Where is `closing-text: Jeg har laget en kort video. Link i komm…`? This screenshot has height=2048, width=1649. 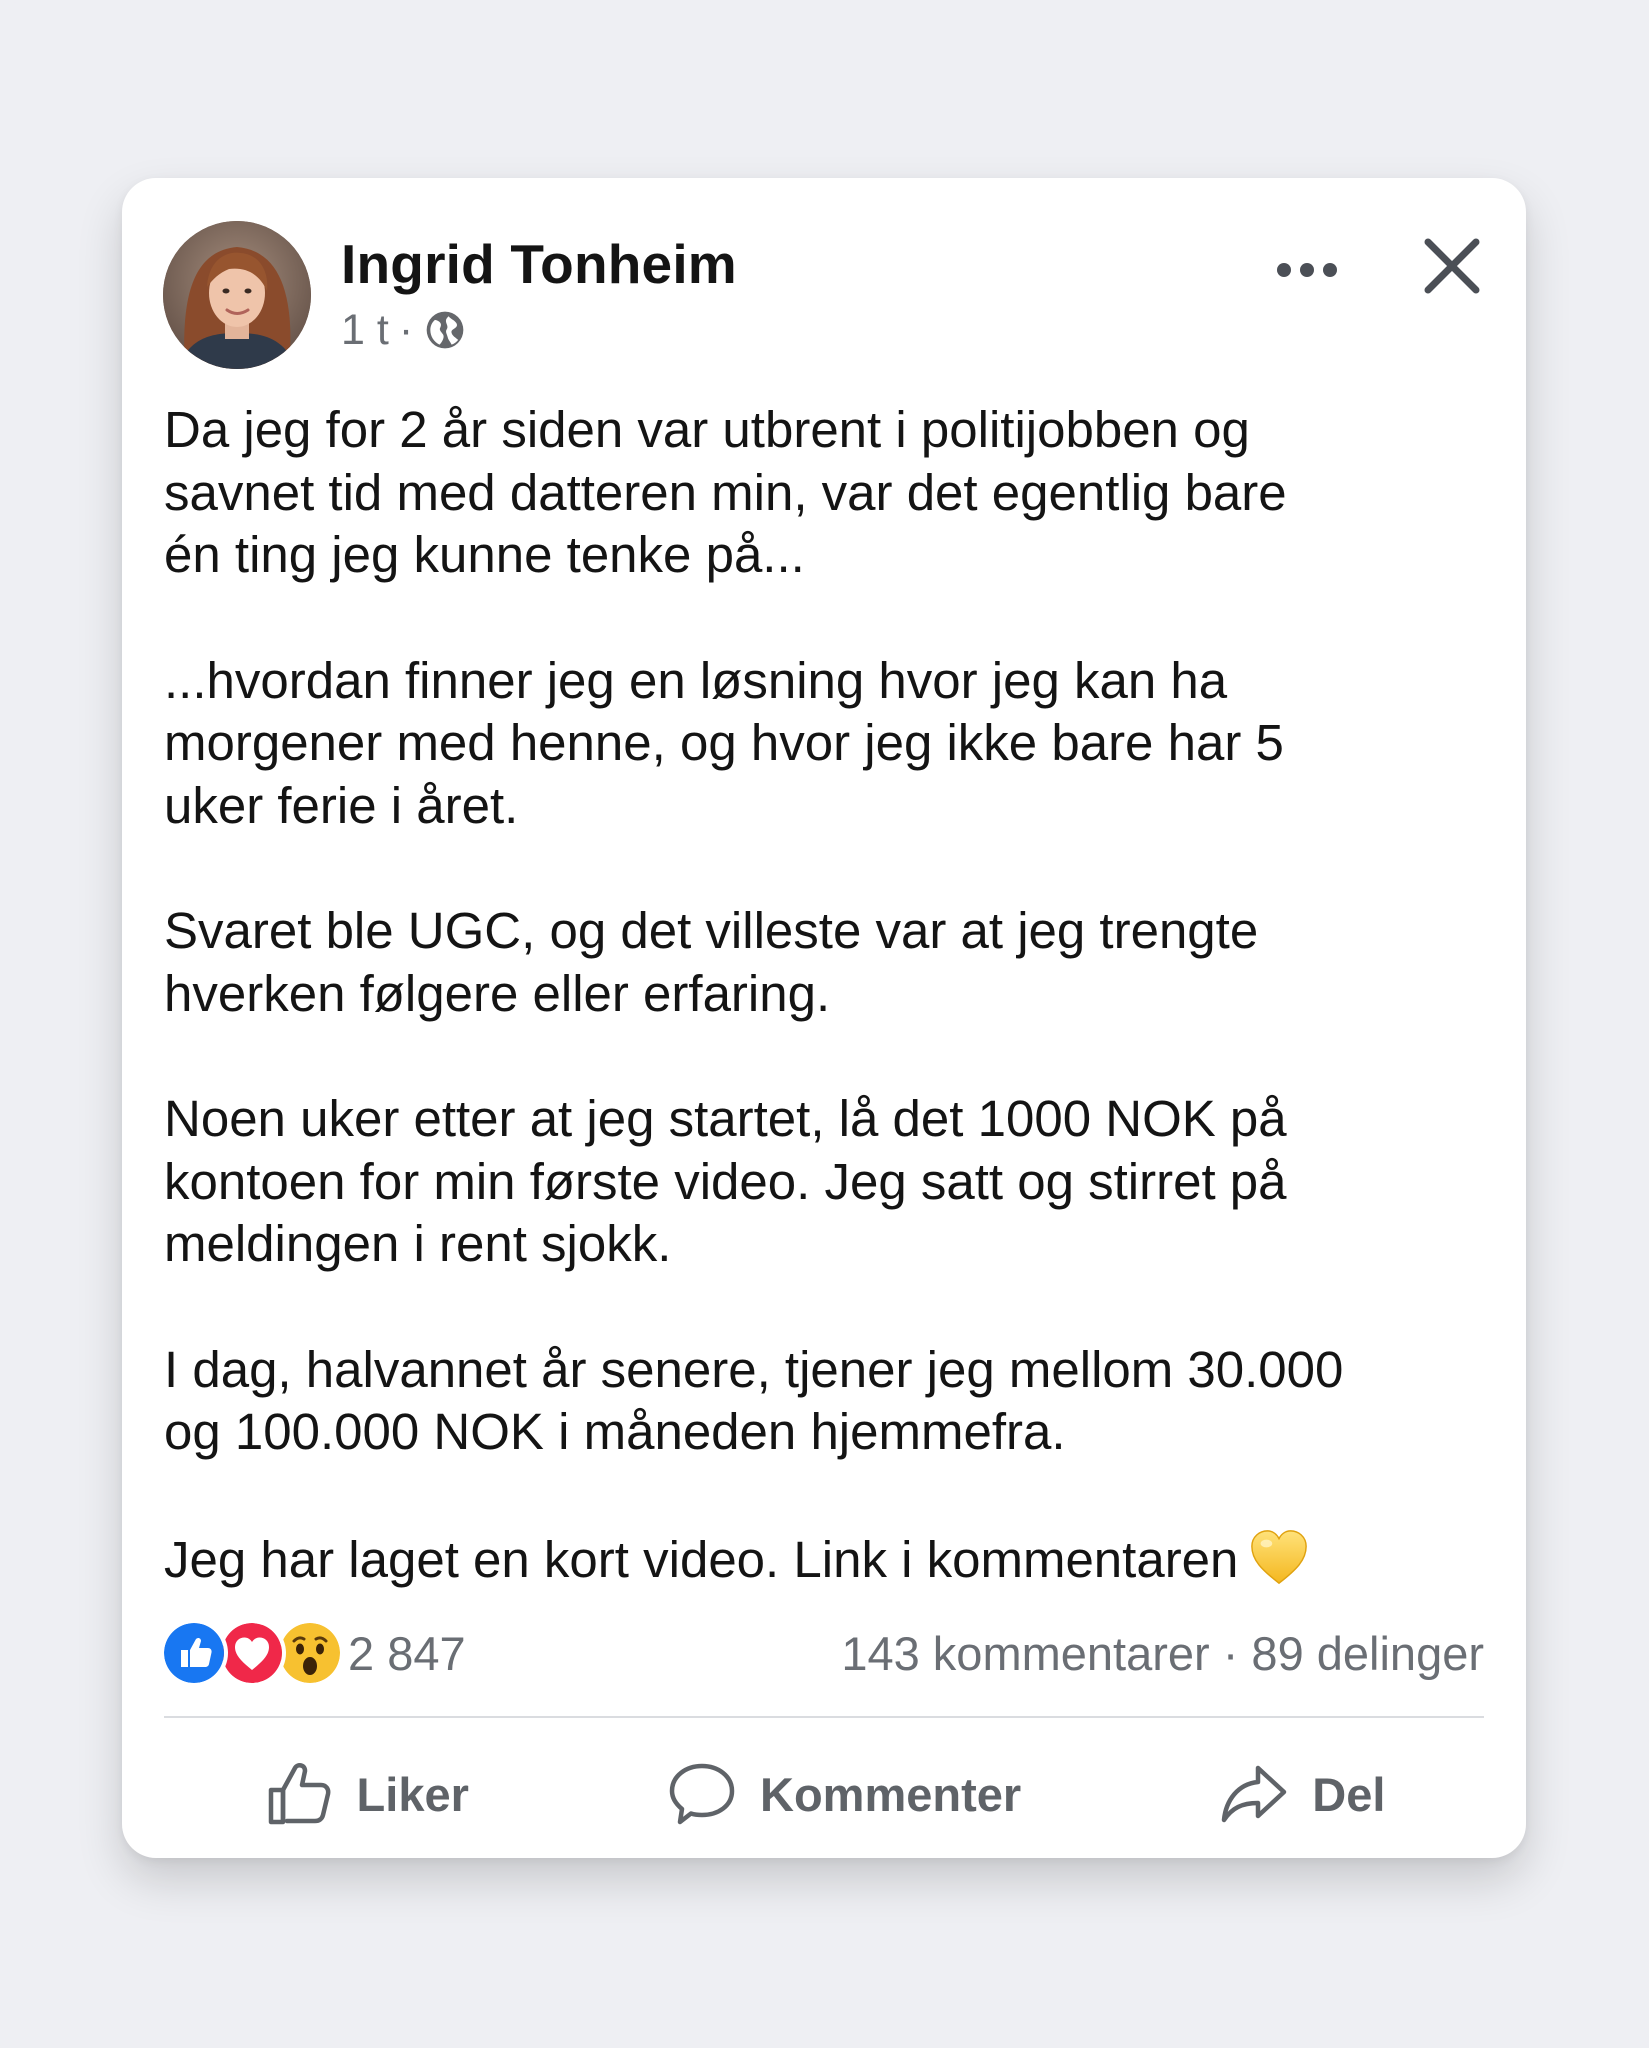 closing-text: Jeg har laget en kort video. Link i komm… is located at coordinates (701, 1559).